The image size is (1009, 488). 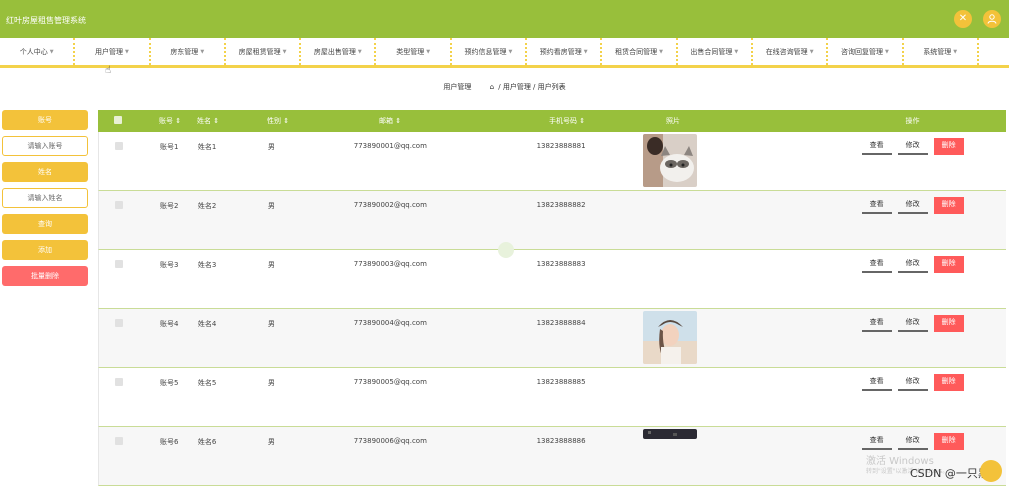 What do you see at coordinates (552, 161) in the screenshot?
I see `table-row: 账号1 姓名1 男 773890001@qq.com 13823888881 查看 修改 删除` at bounding box center [552, 161].